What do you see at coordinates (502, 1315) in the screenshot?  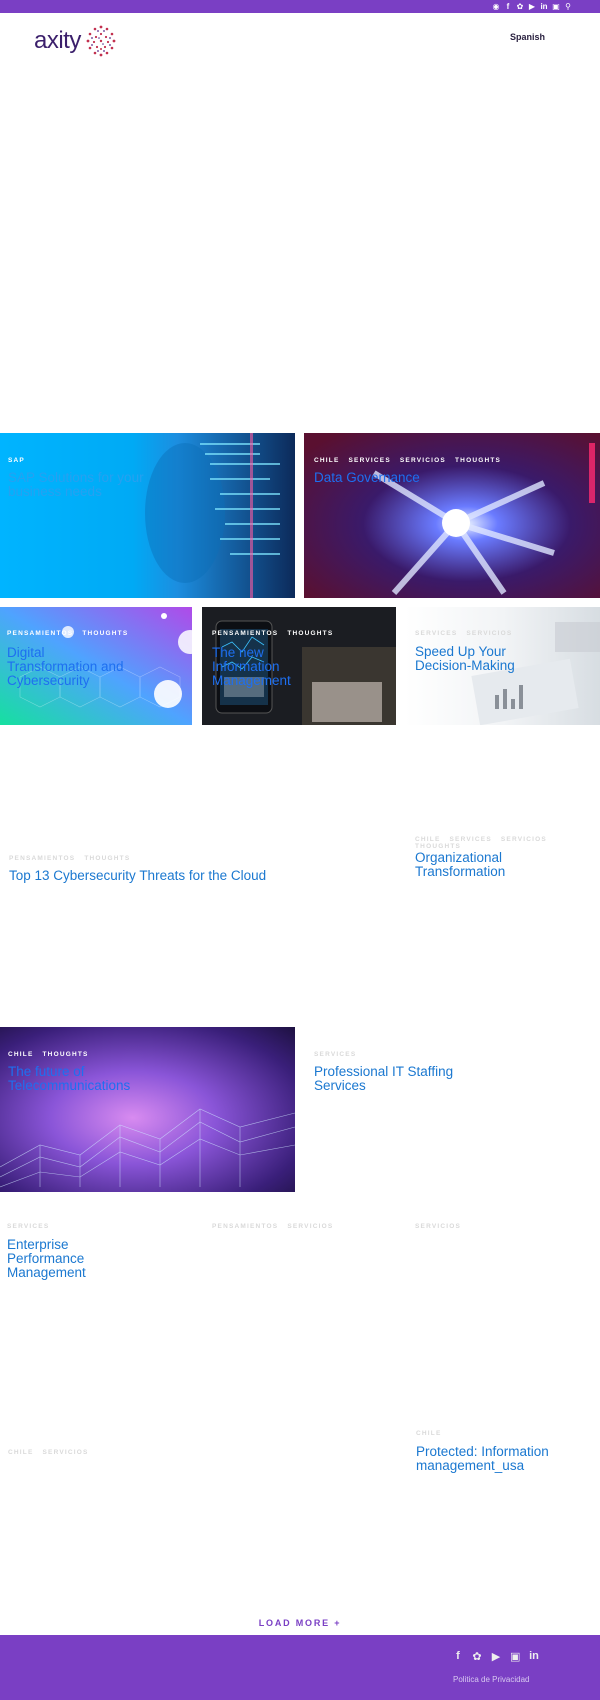 I see `post-card: SERVICIOS` at bounding box center [502, 1315].